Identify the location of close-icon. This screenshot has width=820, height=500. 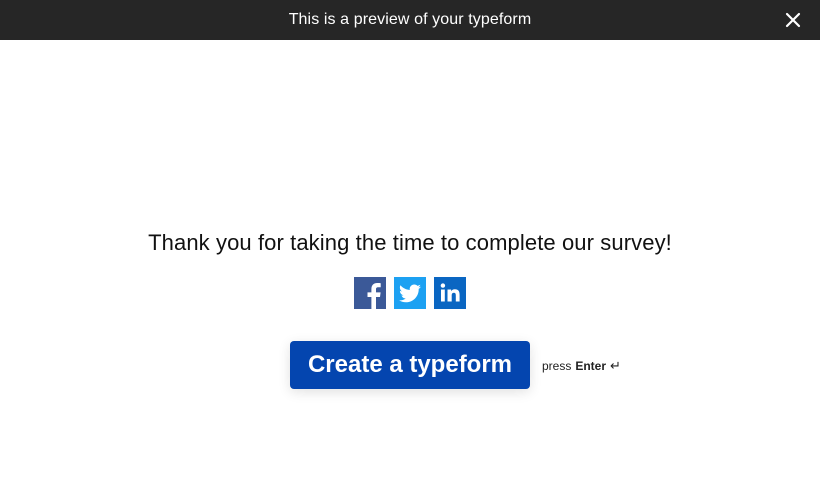
(793, 20).